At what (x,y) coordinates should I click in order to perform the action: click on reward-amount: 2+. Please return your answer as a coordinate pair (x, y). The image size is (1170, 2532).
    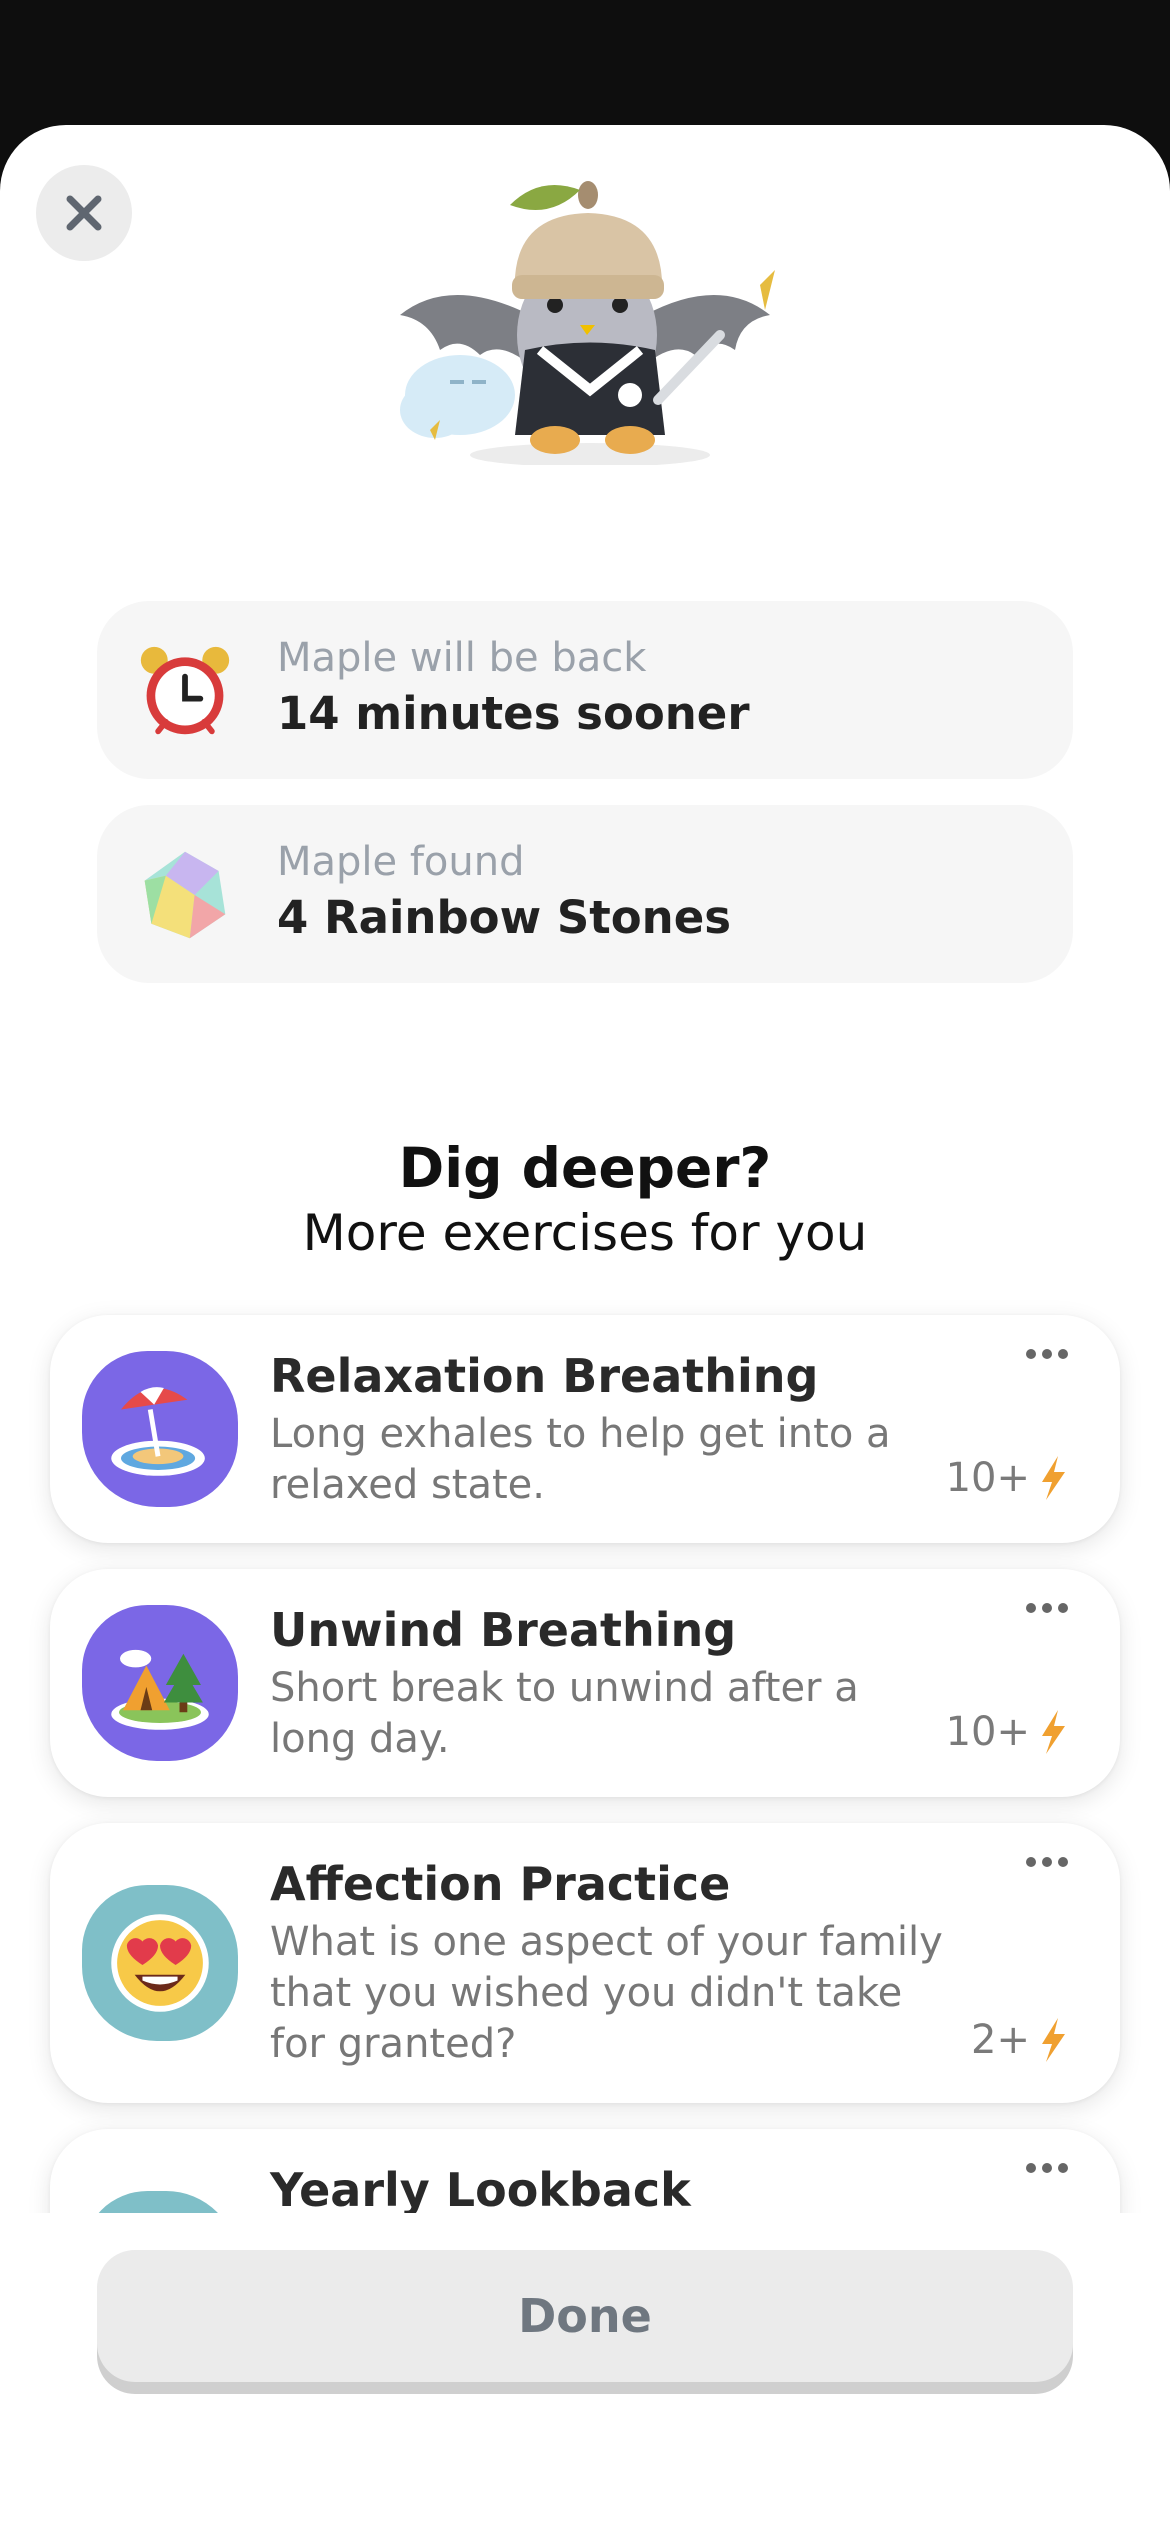
    Looking at the image, I should click on (1000, 2040).